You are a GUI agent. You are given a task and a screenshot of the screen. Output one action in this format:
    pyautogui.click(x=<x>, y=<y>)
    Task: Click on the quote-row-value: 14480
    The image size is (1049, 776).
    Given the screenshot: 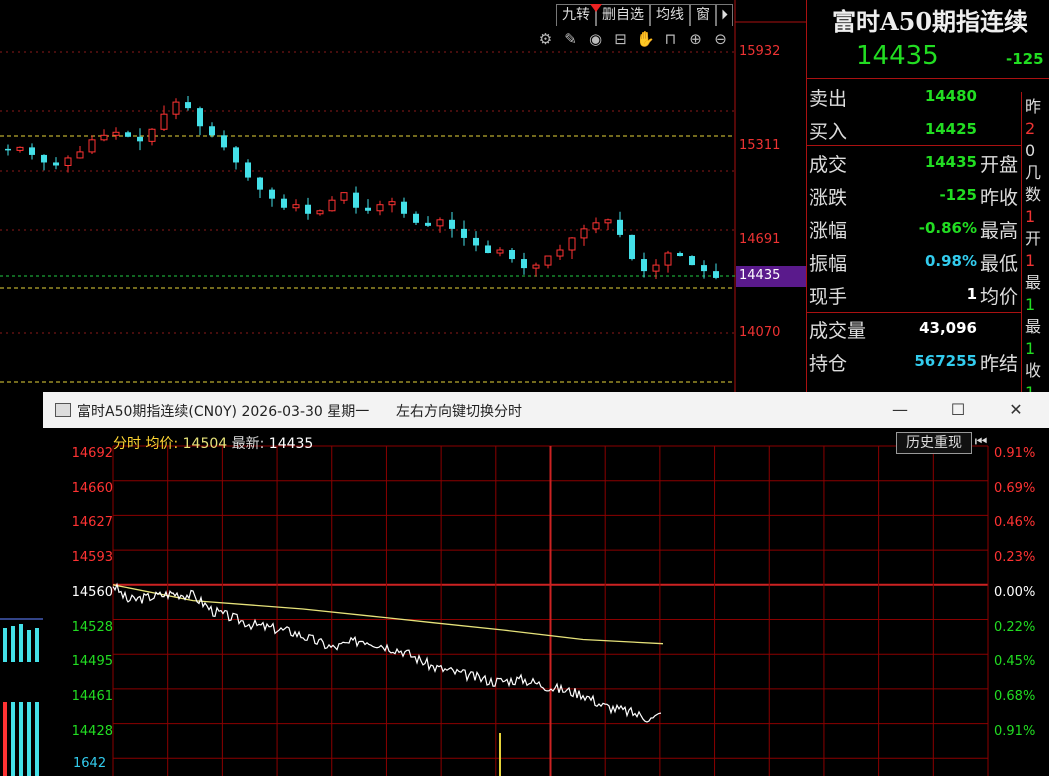 What is the action you would take?
    pyautogui.click(x=950, y=96)
    